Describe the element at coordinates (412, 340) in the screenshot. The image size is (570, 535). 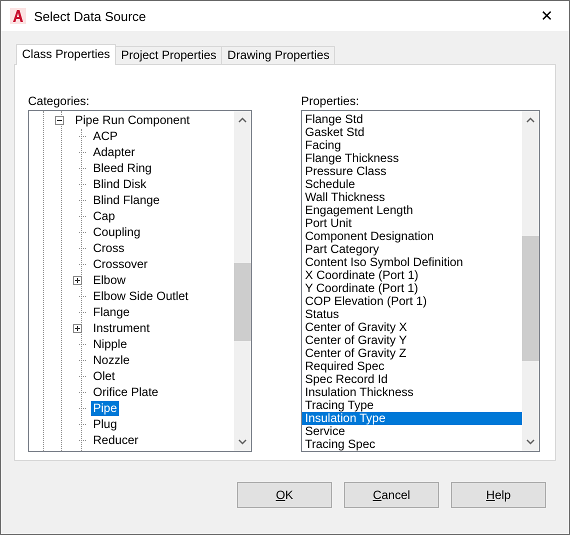
I see `list-item: Center of Gravity Y` at that location.